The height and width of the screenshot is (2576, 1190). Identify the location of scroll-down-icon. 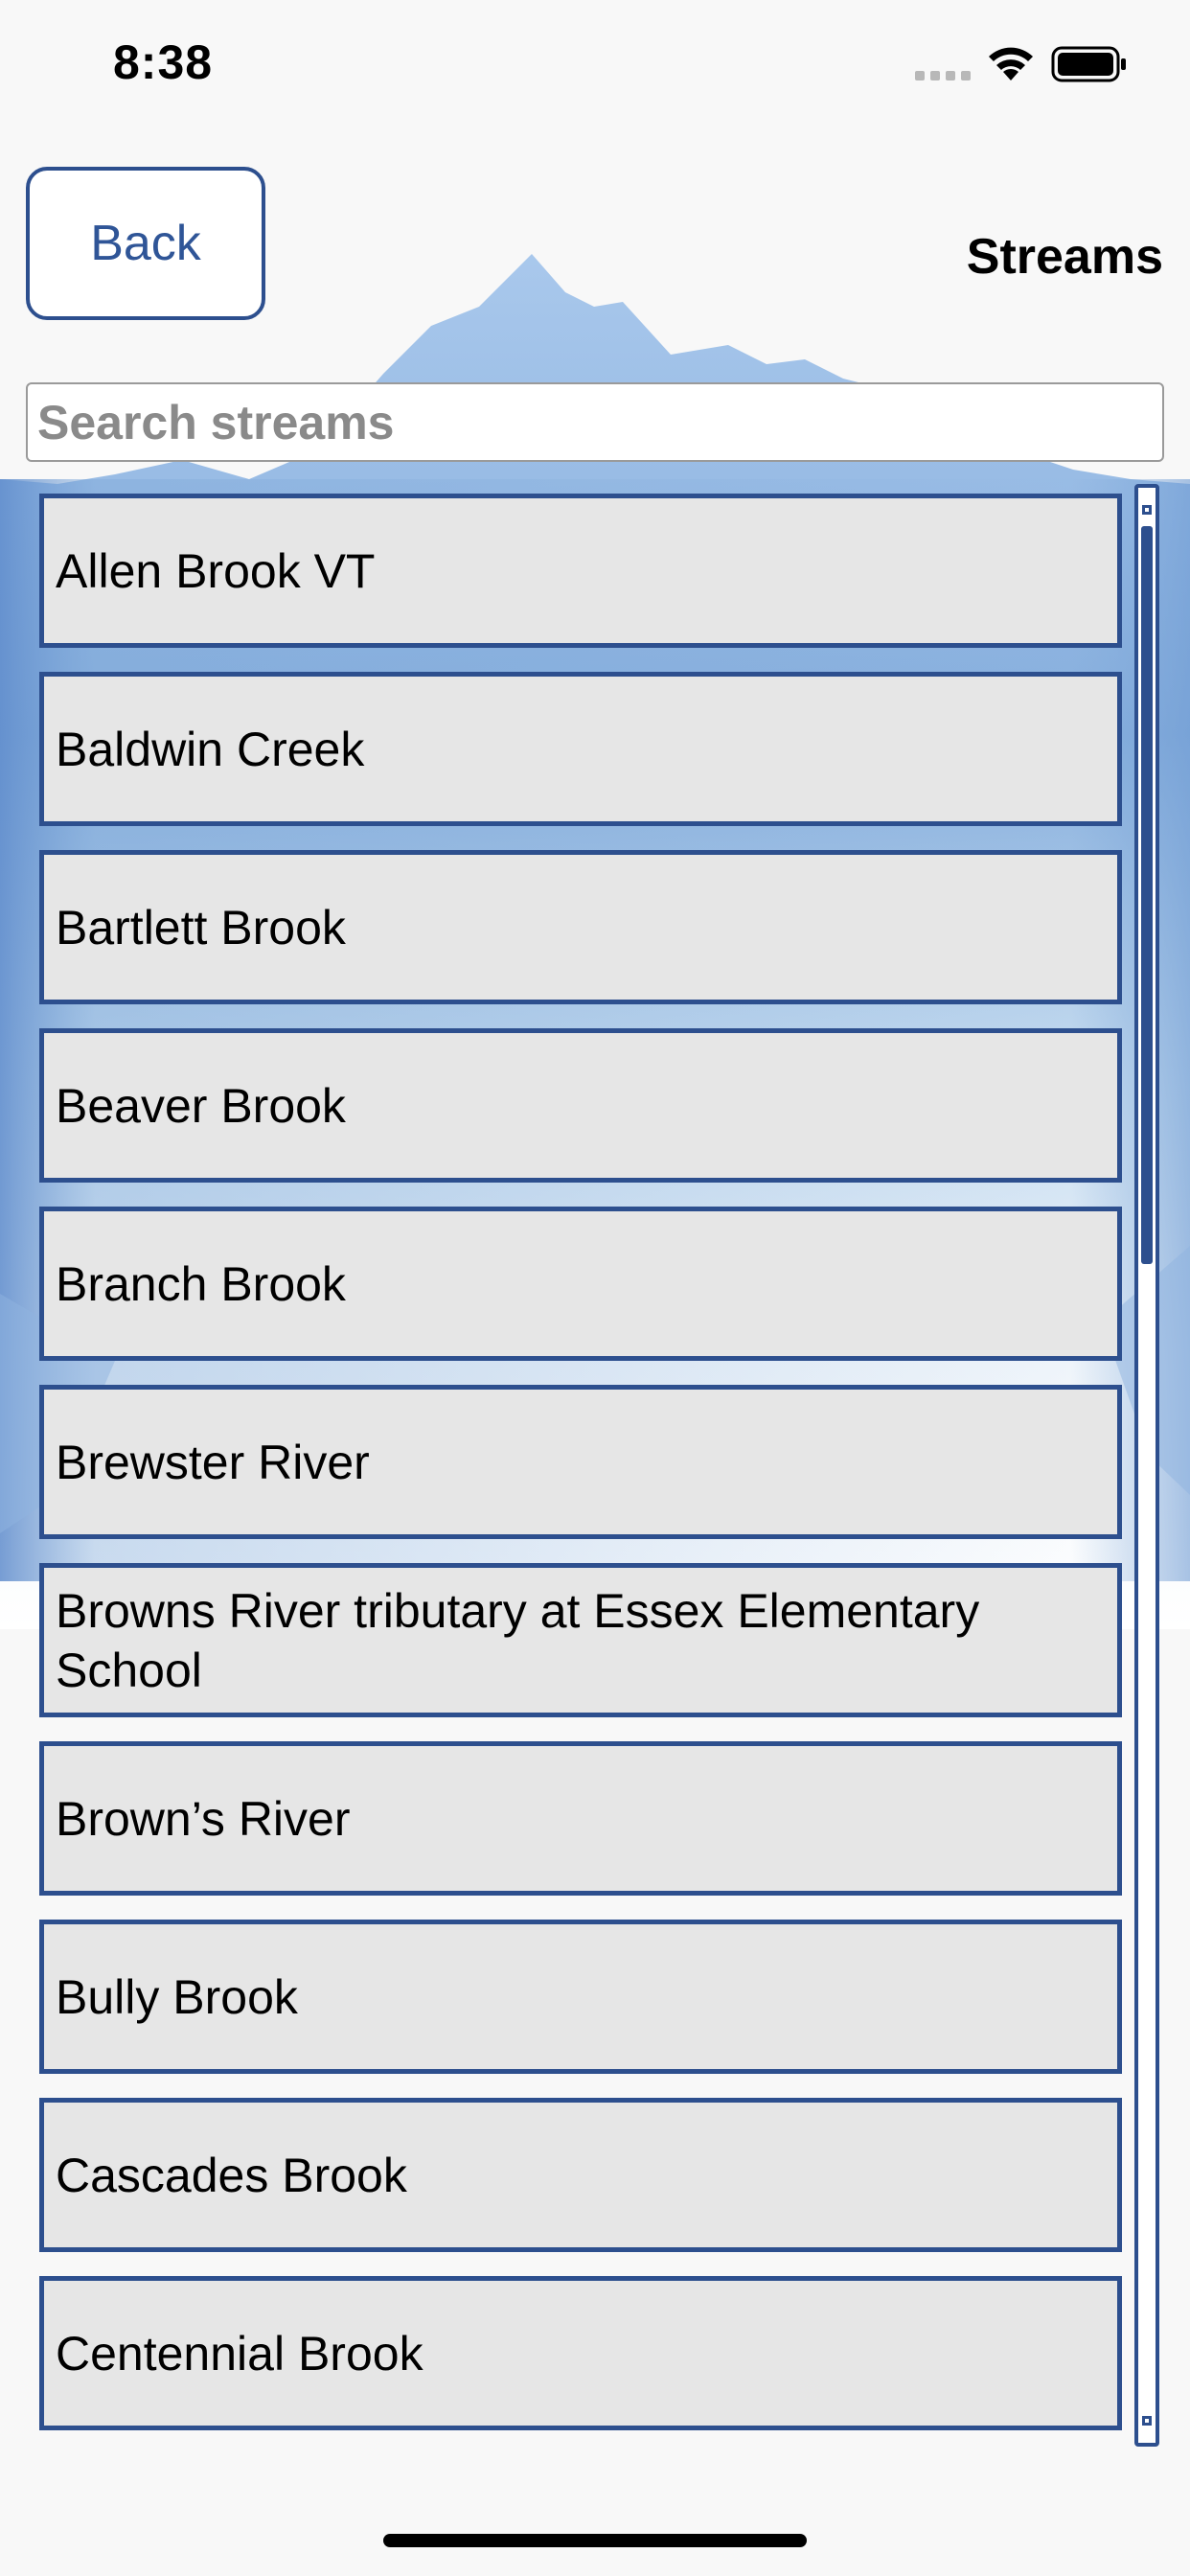
(1147, 2421).